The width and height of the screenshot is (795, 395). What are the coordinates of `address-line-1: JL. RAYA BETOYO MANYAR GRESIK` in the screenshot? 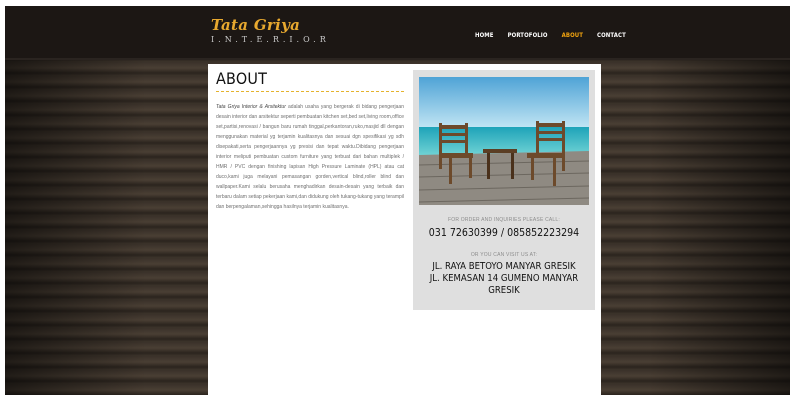 It's located at (504, 266).